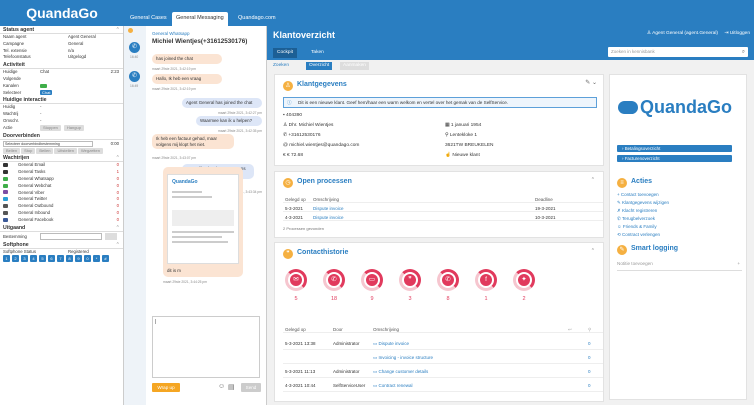  What do you see at coordinates (111, 236) in the screenshot?
I see `dial-button` at bounding box center [111, 236].